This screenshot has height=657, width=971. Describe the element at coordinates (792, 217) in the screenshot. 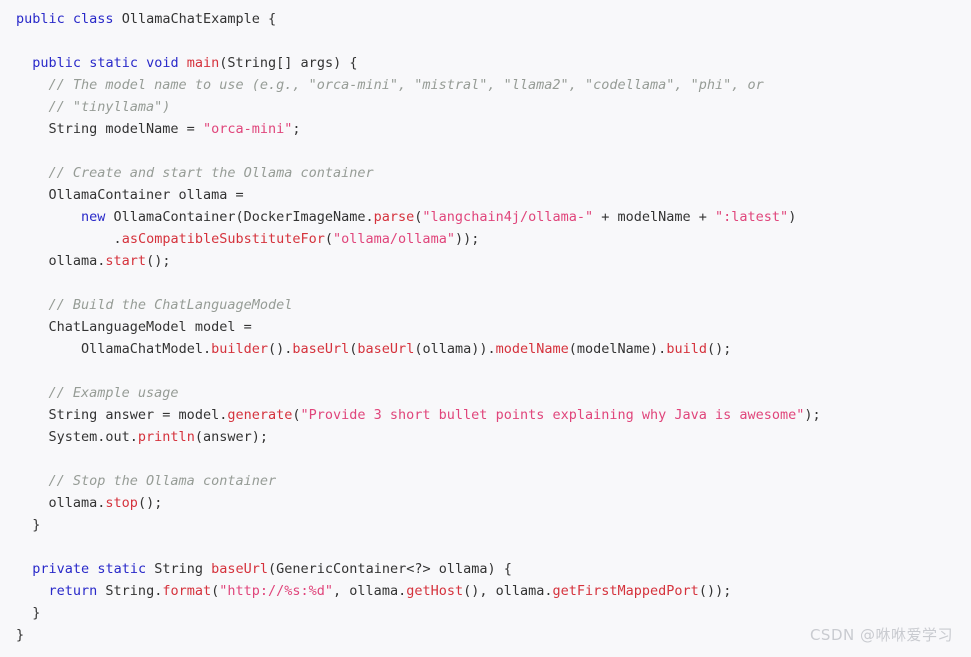

I see `code-token-plain: )` at that location.